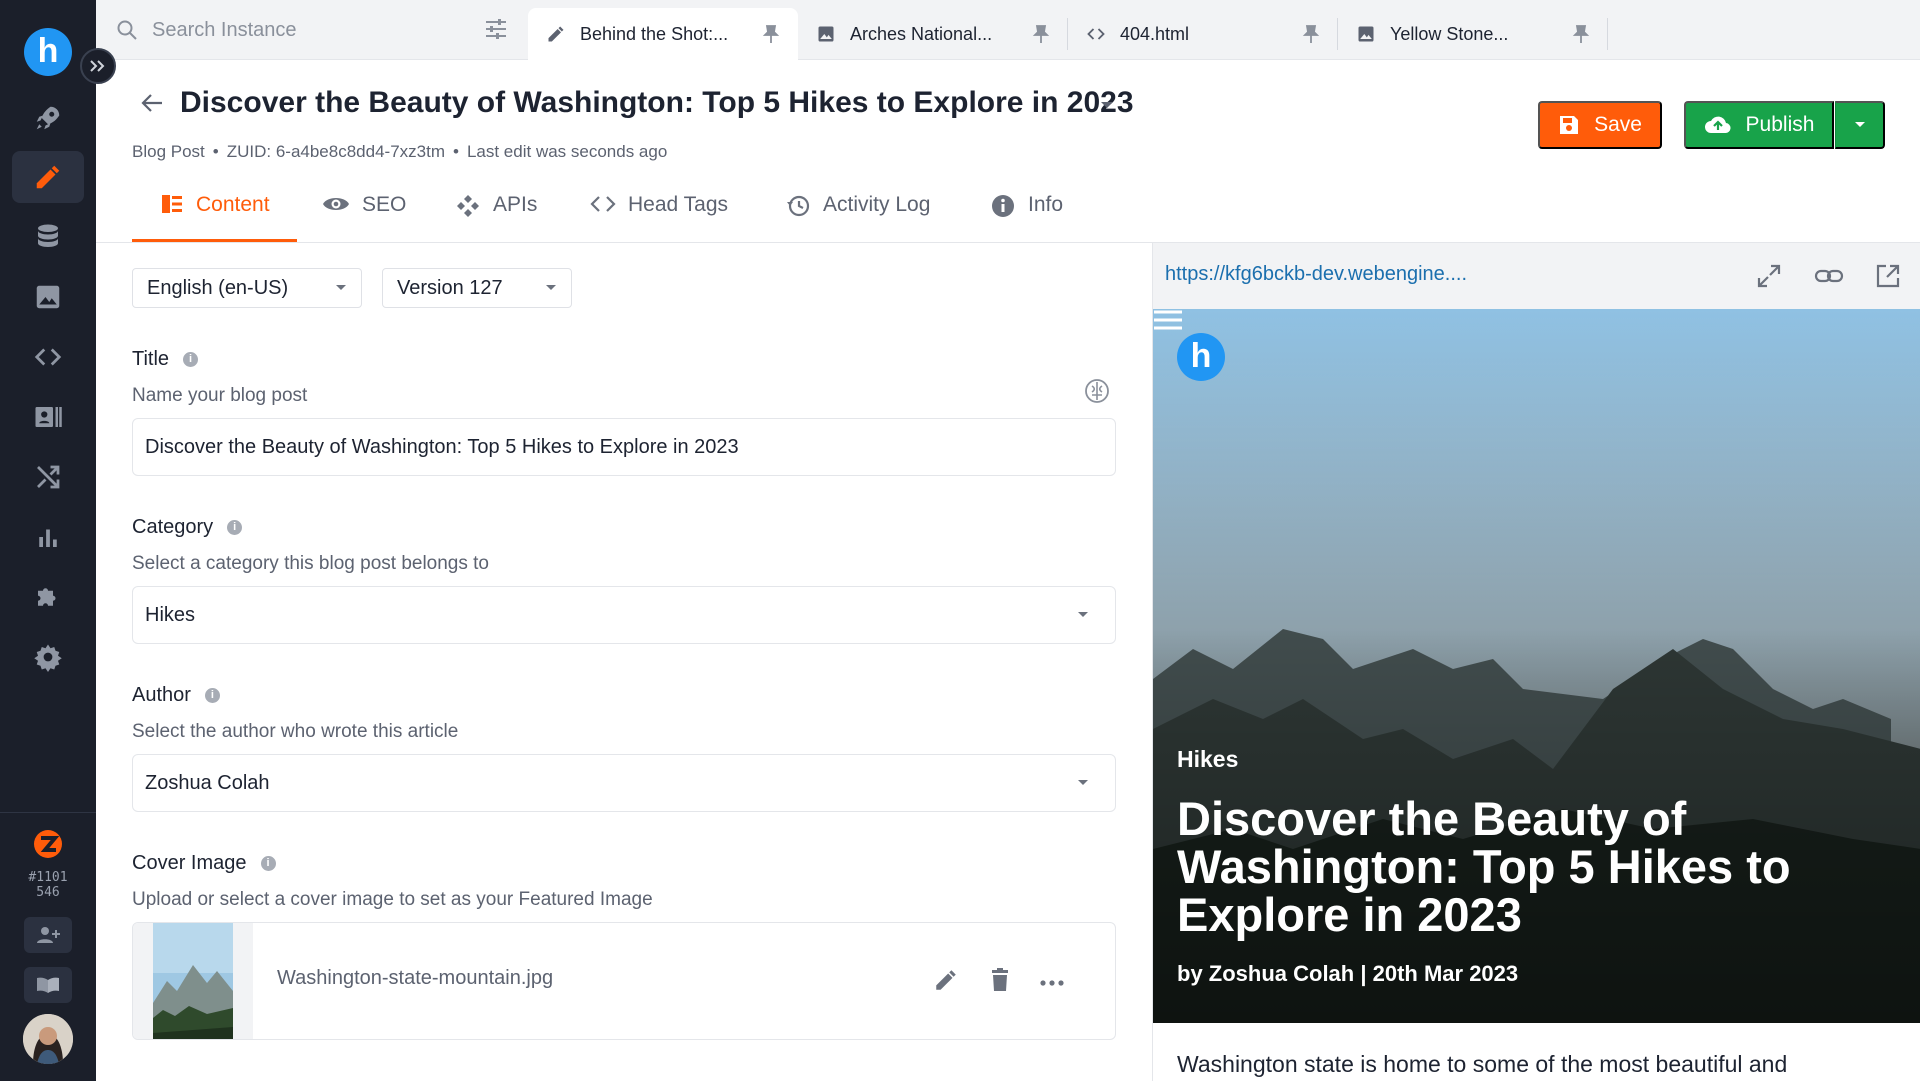  I want to click on docs-button, so click(48, 985).